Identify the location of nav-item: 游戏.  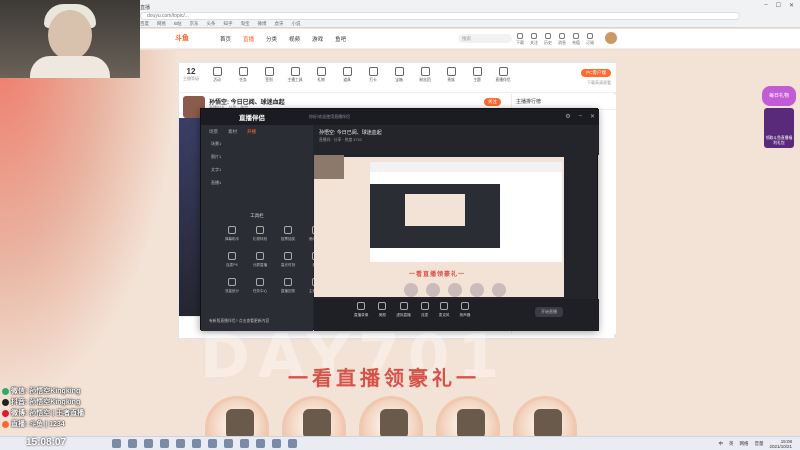
(317, 39).